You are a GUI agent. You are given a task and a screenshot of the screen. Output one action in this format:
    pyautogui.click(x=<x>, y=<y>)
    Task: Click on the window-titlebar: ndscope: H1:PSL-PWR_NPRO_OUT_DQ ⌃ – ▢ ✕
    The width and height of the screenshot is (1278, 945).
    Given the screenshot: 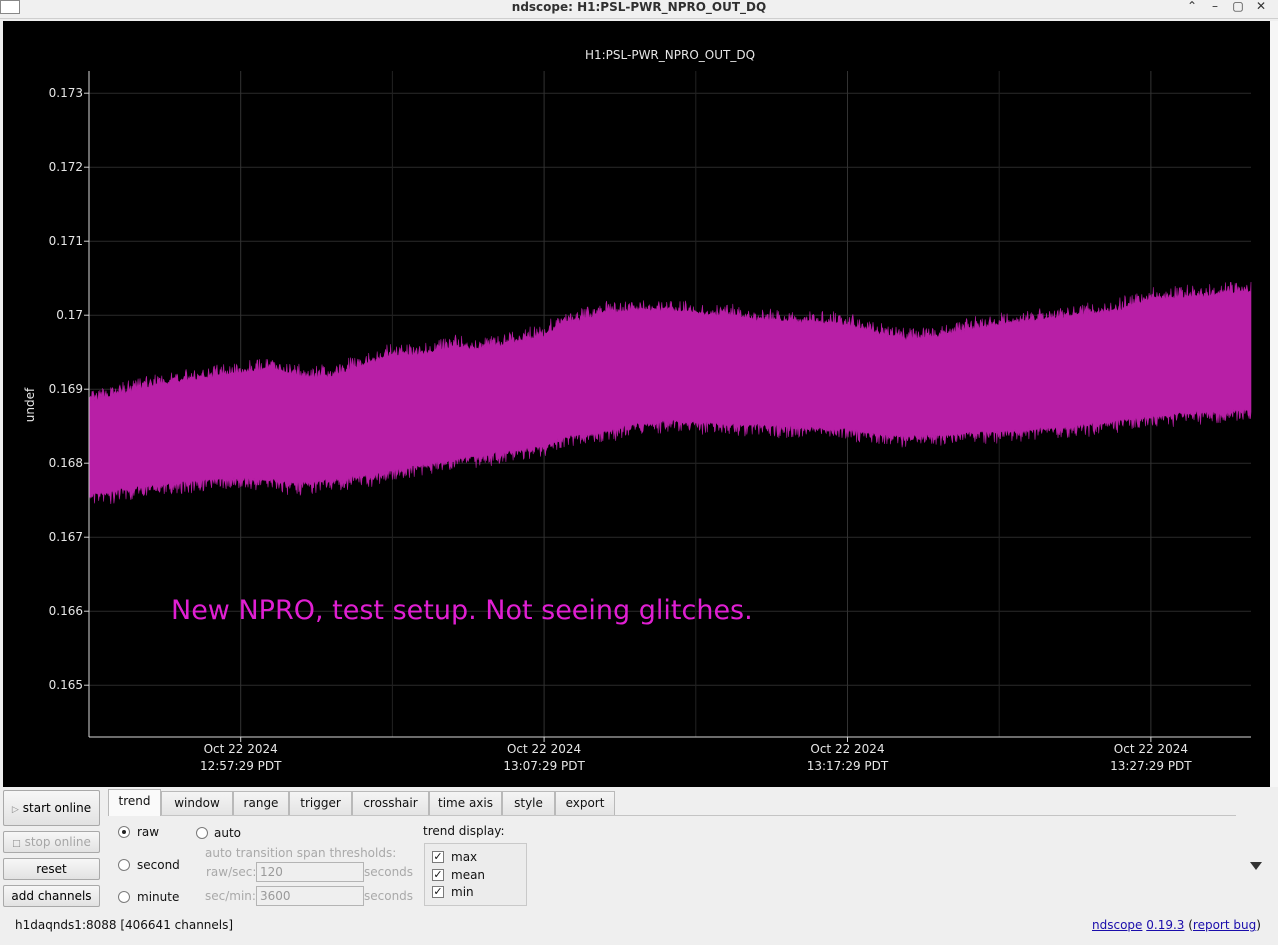 What is the action you would take?
    pyautogui.click(x=639, y=9)
    